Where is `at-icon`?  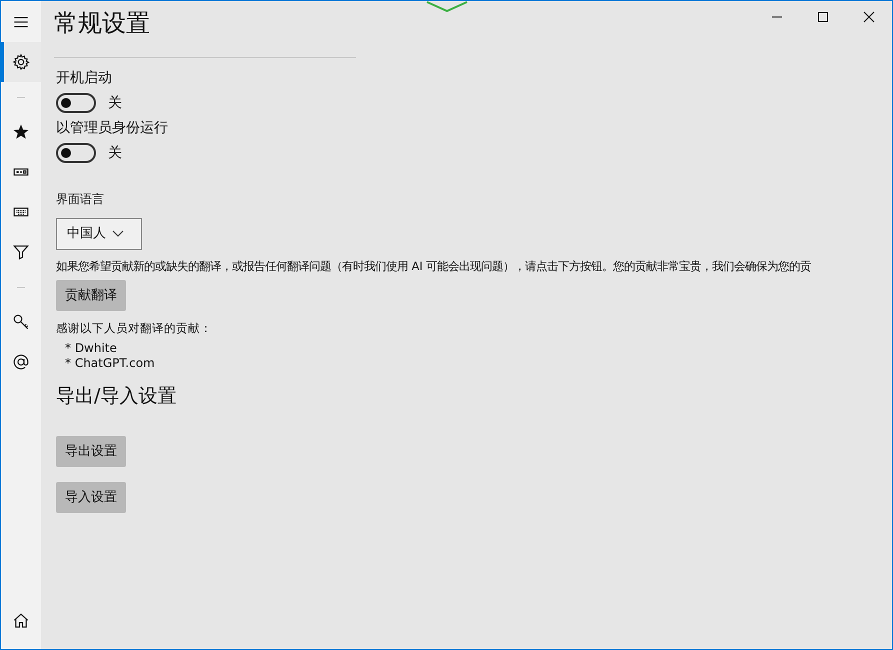
at-icon is located at coordinates (21, 362).